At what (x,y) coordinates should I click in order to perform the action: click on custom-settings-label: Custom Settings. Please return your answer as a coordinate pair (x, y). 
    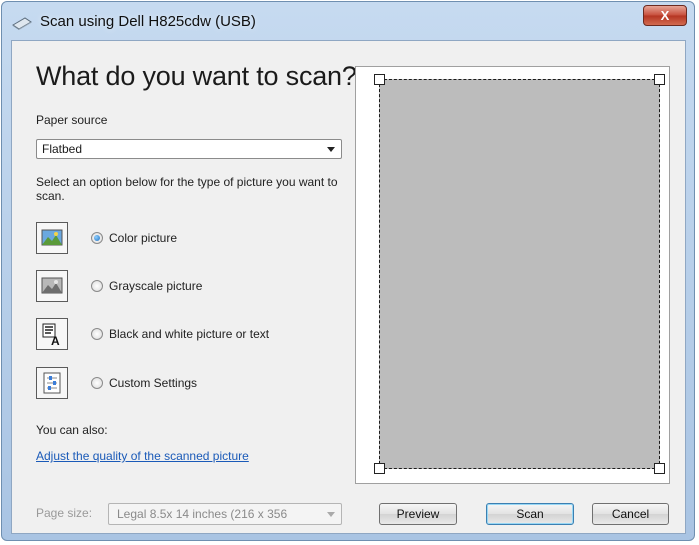
    Looking at the image, I should click on (153, 383).